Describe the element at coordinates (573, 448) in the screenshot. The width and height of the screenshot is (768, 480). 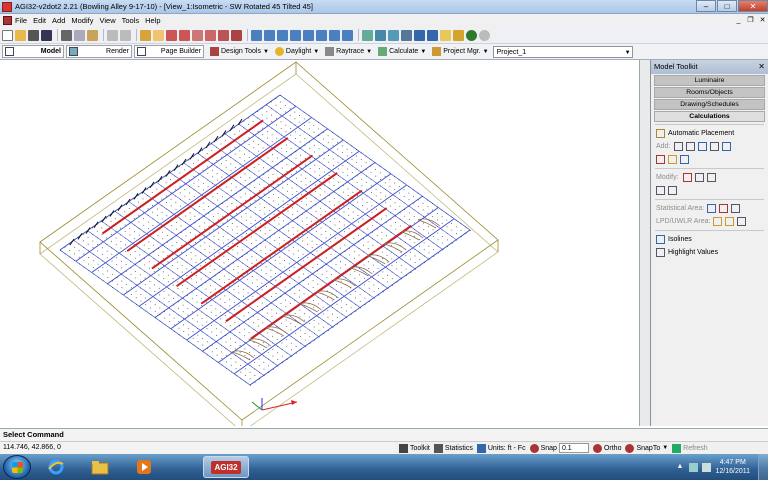
I see `snap-value-input: 0.1` at that location.